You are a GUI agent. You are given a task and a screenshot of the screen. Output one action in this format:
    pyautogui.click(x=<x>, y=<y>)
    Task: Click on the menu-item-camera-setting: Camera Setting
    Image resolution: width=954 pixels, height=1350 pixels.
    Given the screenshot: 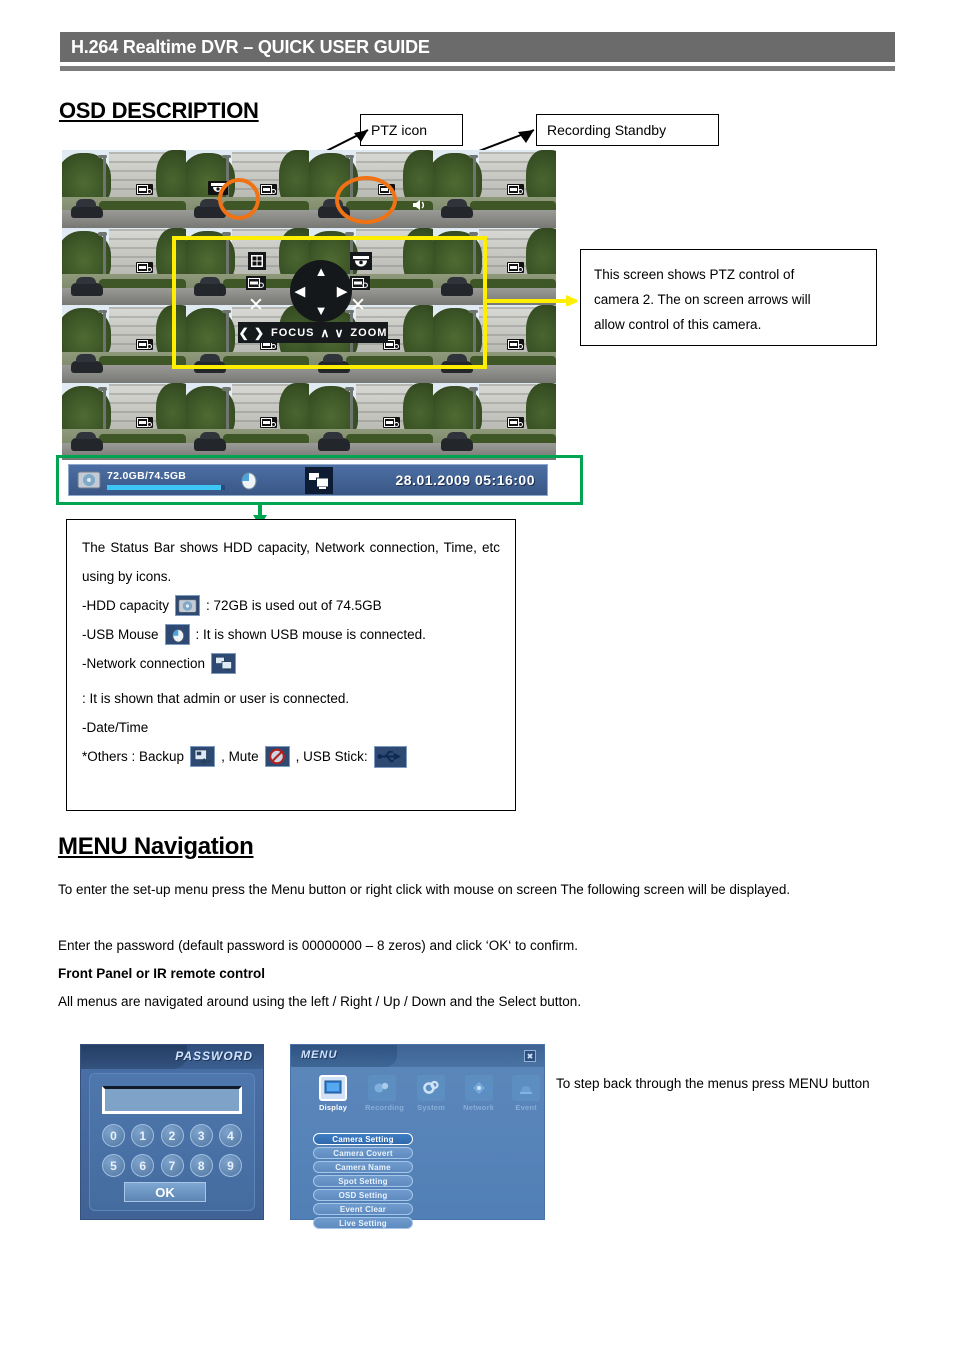 What is the action you would take?
    pyautogui.click(x=363, y=1139)
    